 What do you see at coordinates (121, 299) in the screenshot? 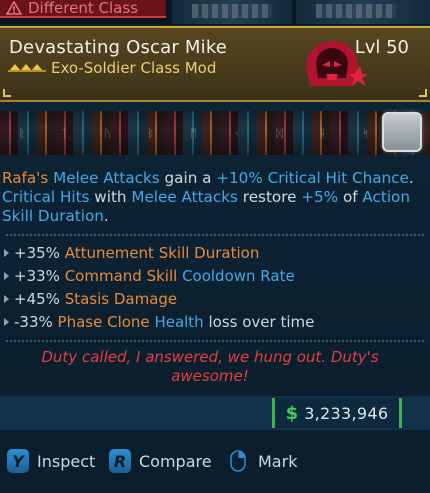
I see `stat-name: Stasis Damage` at bounding box center [121, 299].